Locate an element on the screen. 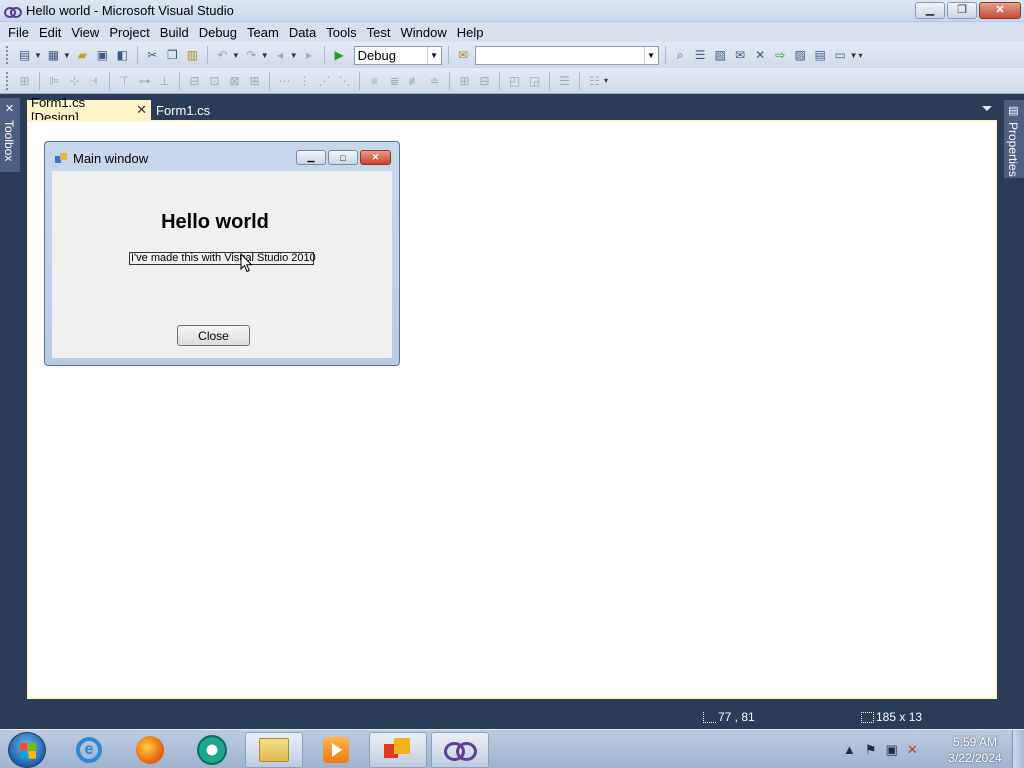  navigate-forward-icon: ▸ is located at coordinates (309, 55).